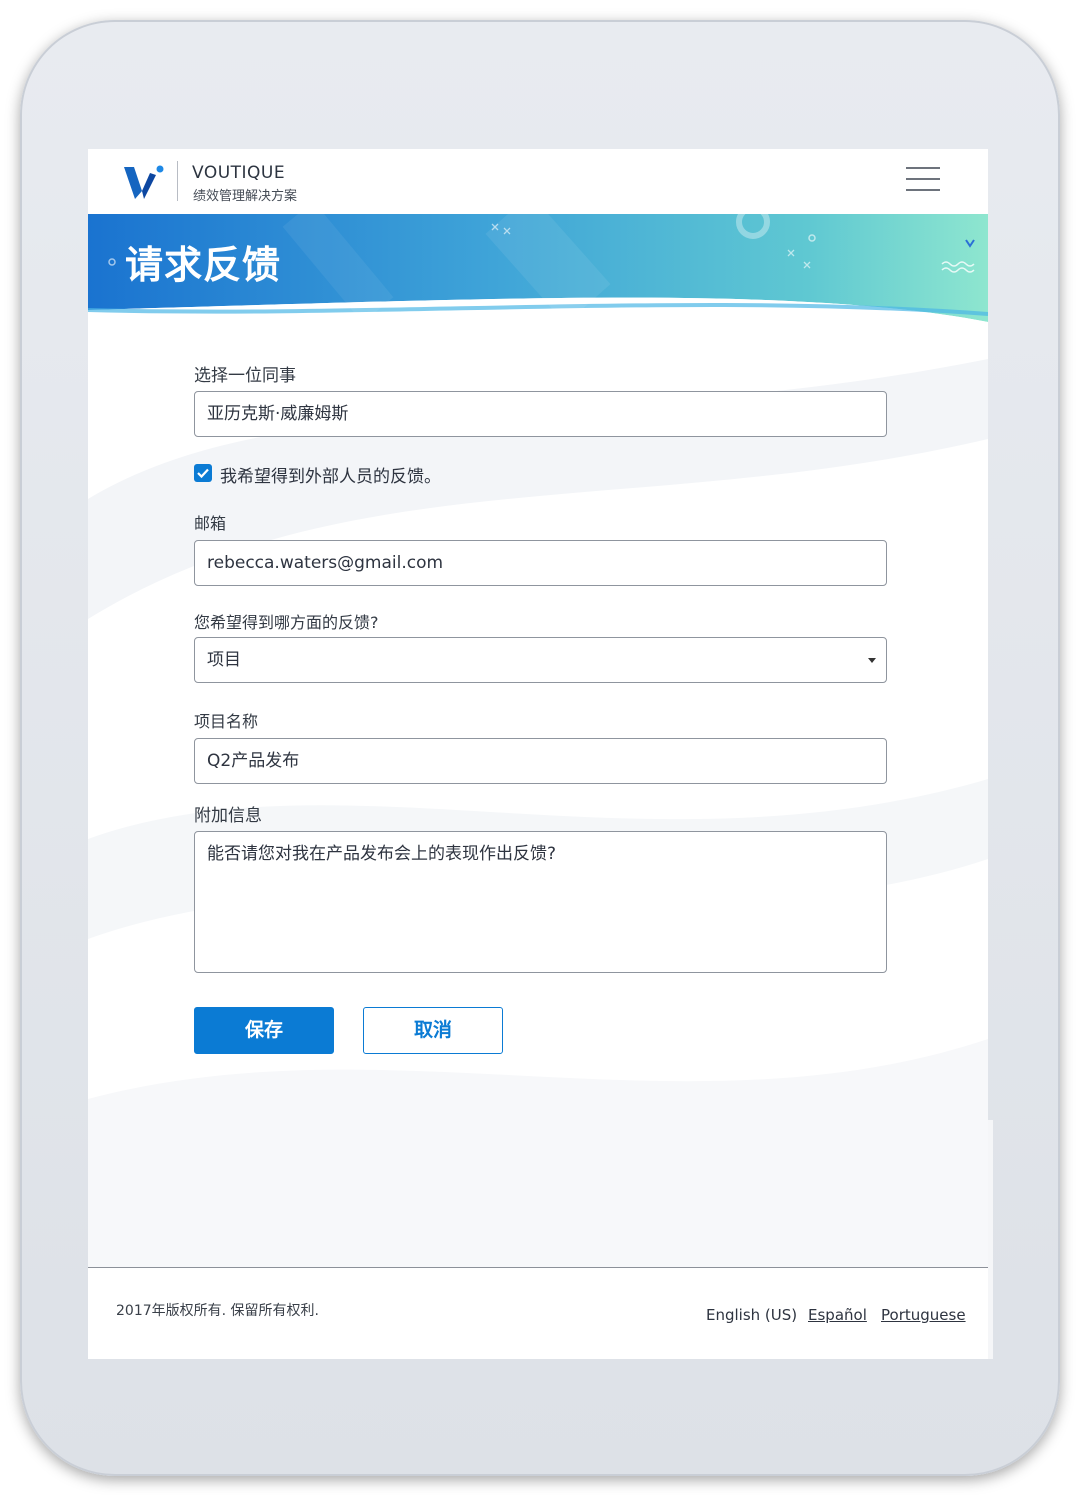 The image size is (1081, 1495). Describe the element at coordinates (228, 816) in the screenshot. I see `additional-info-label: 附加信息` at that location.